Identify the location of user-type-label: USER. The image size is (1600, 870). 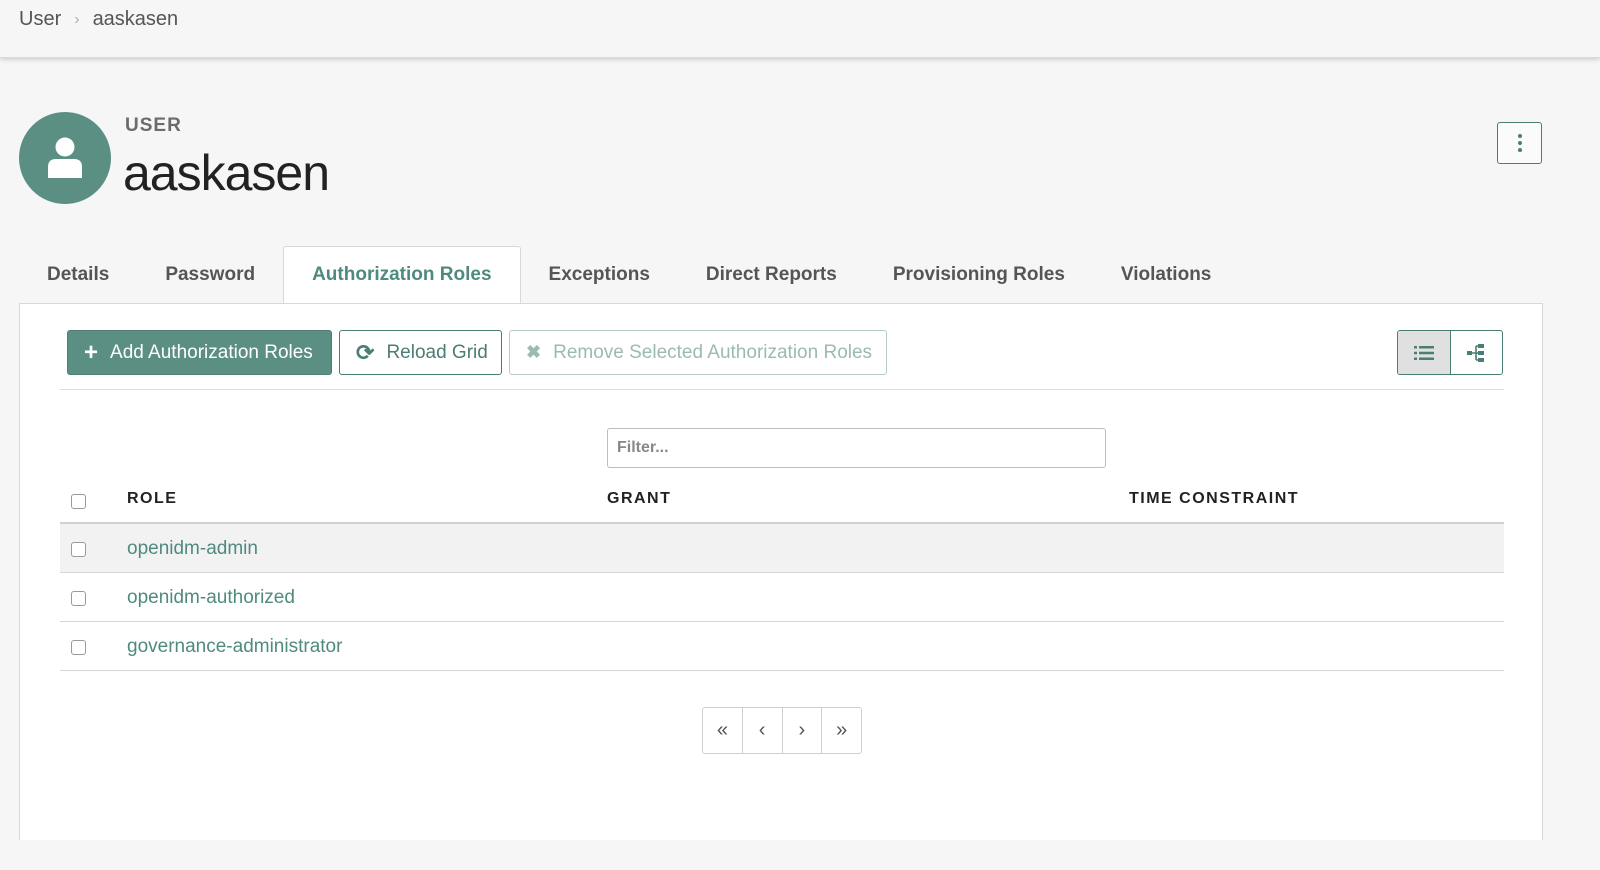
(153, 125).